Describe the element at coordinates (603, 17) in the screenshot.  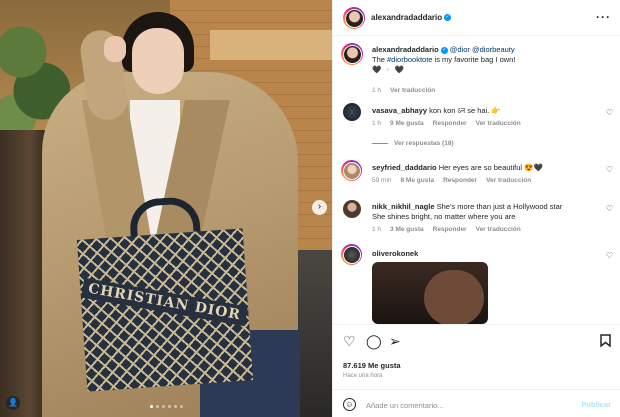
I see `more-options-icon: ···` at that location.